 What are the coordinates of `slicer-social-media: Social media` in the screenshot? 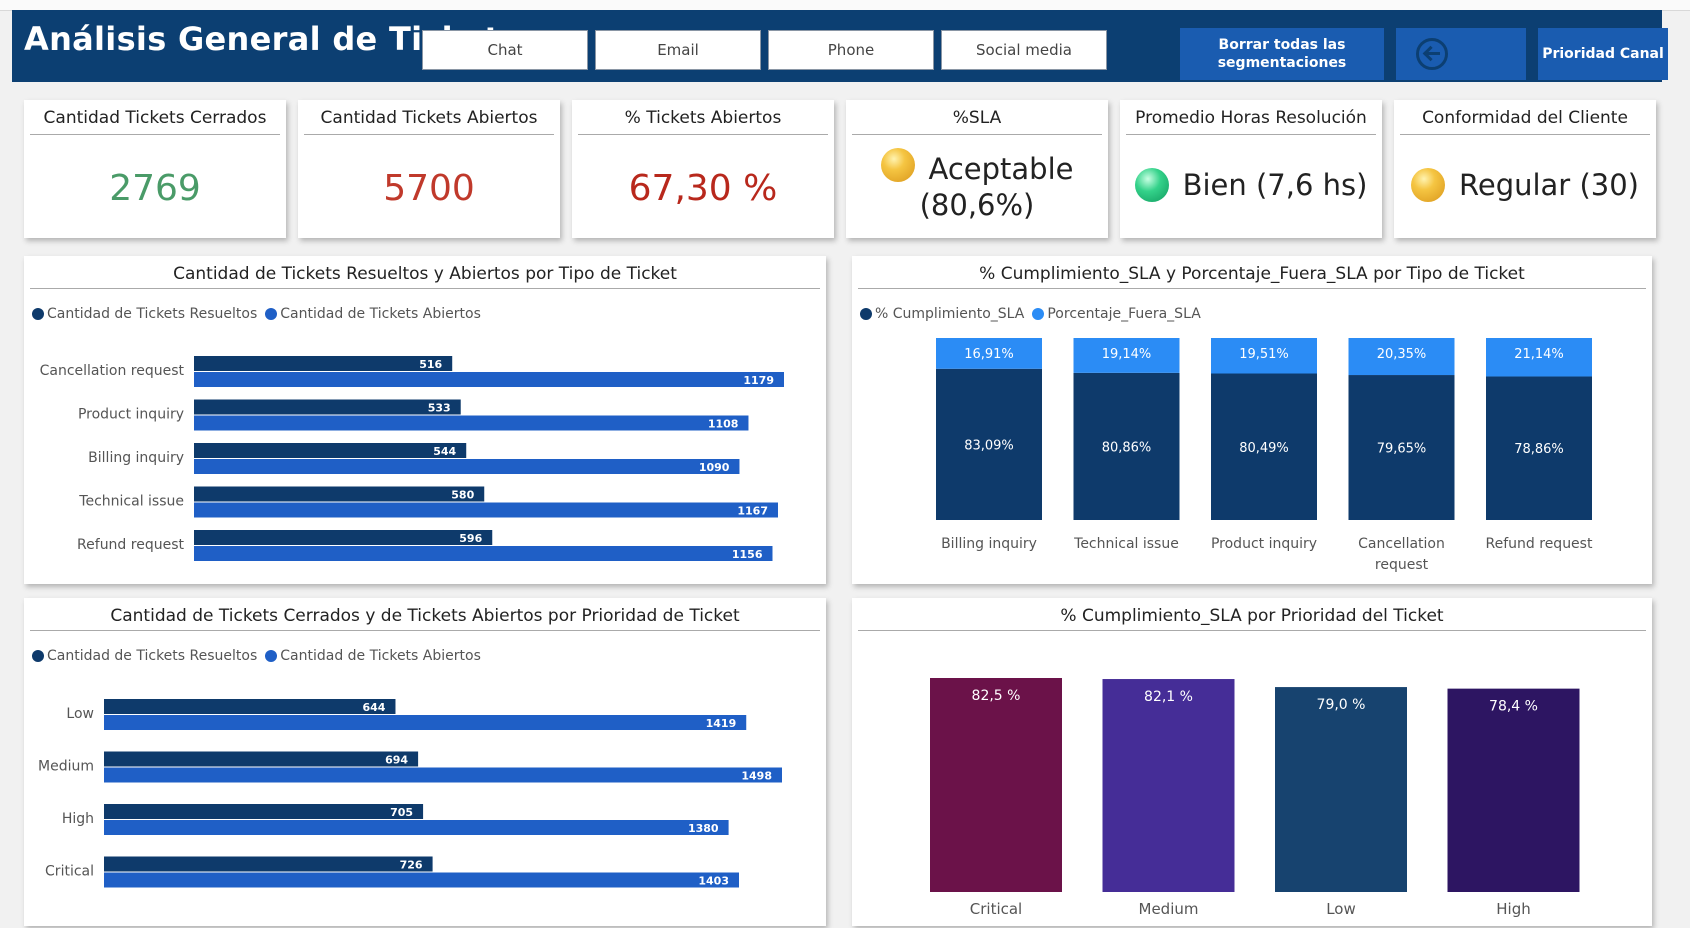 It's located at (1024, 50).